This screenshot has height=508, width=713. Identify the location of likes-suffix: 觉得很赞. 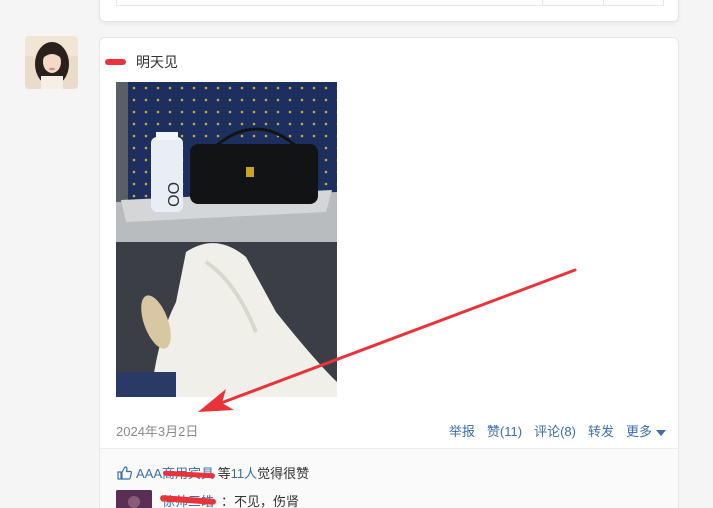
(283, 473).